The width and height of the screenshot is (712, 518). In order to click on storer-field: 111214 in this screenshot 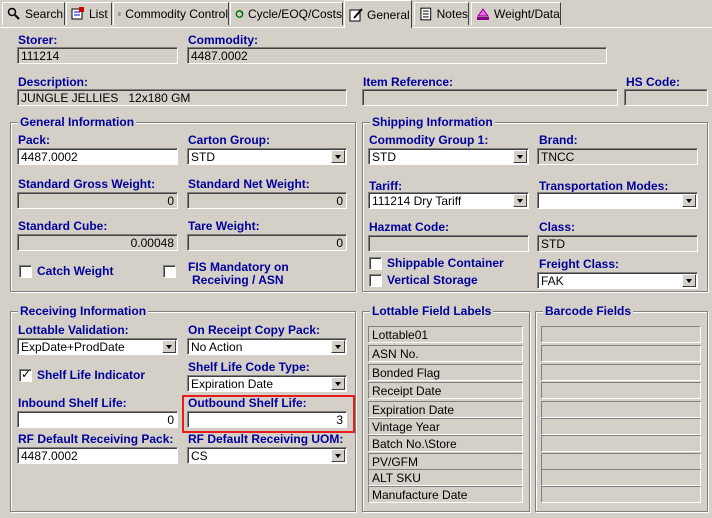, I will do `click(97, 55)`.